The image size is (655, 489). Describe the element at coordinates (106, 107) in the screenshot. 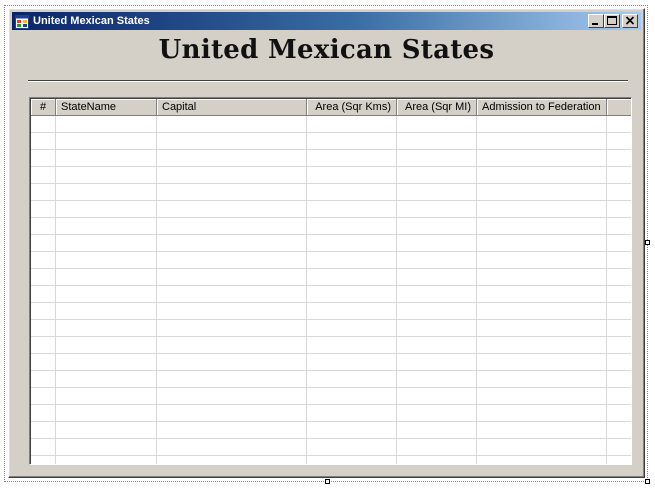

I see `column-header-state-name: StateName` at that location.